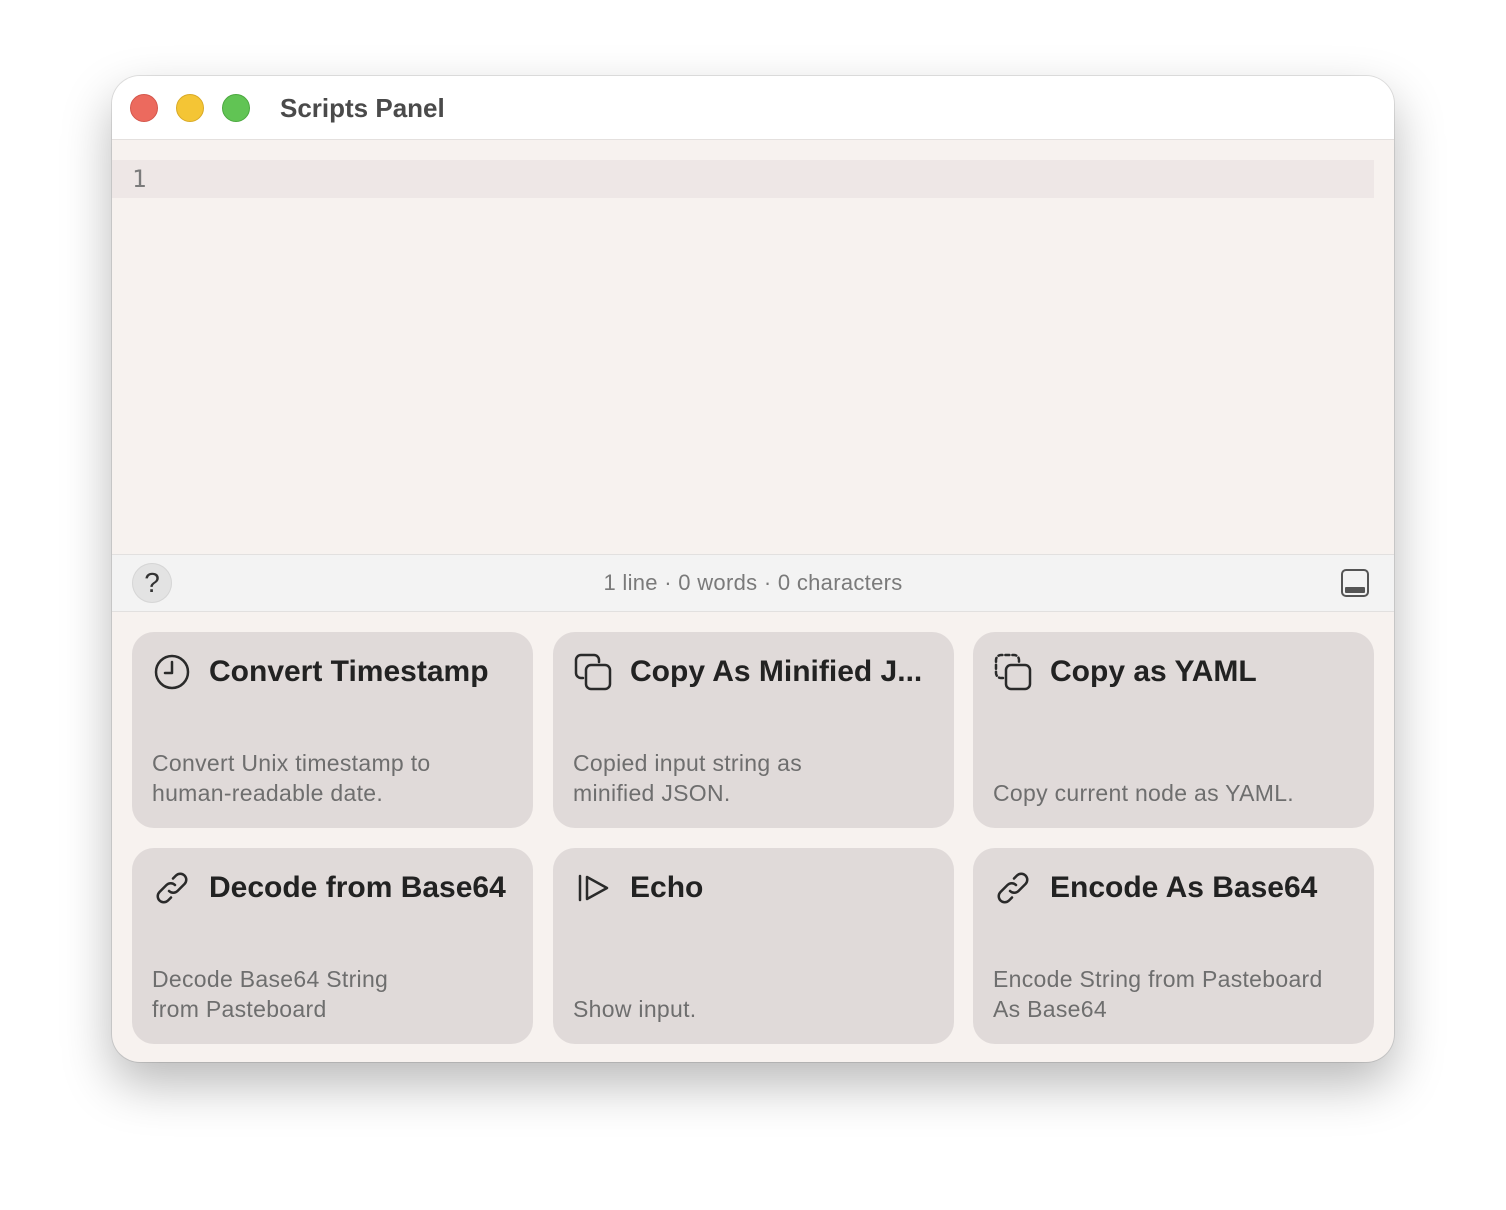 Image resolution: width=1506 pixels, height=1210 pixels. I want to click on copy-icon, so click(593, 672).